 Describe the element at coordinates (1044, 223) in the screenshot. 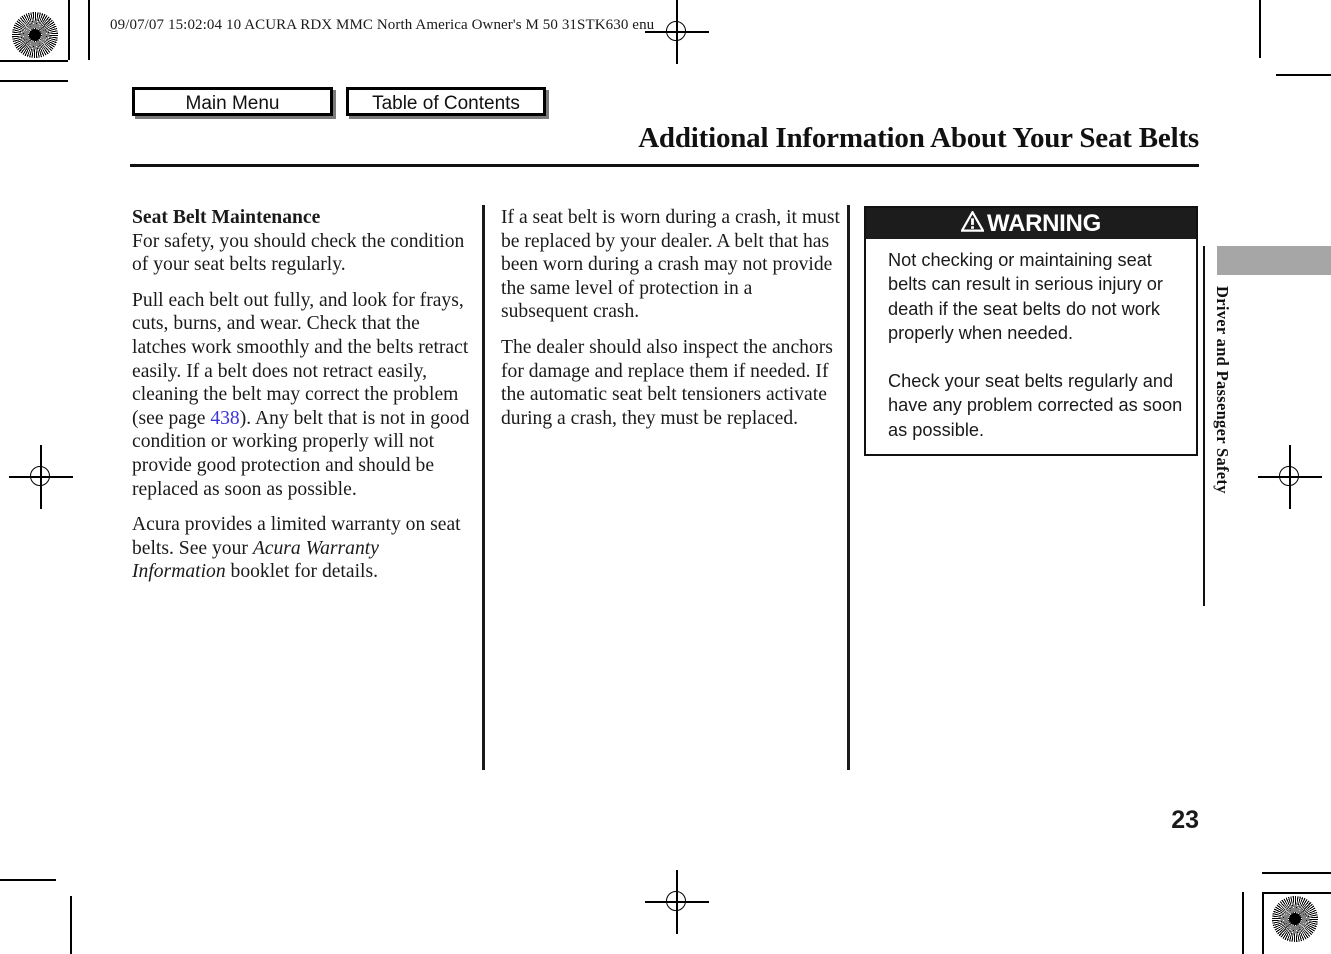

I see `warning-label: WARNING` at that location.